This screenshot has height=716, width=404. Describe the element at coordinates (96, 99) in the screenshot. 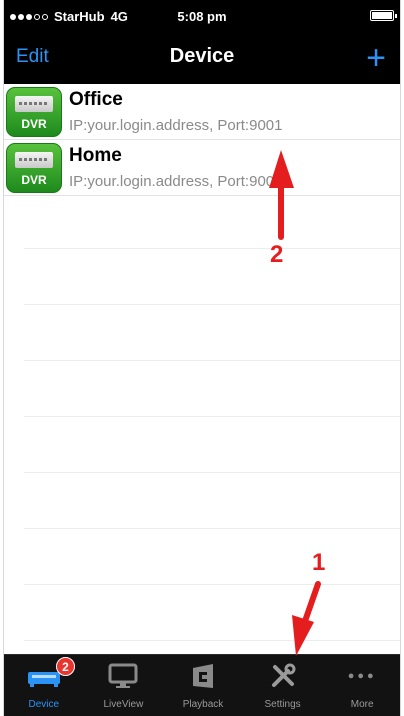

I see `device-name: Office` at that location.